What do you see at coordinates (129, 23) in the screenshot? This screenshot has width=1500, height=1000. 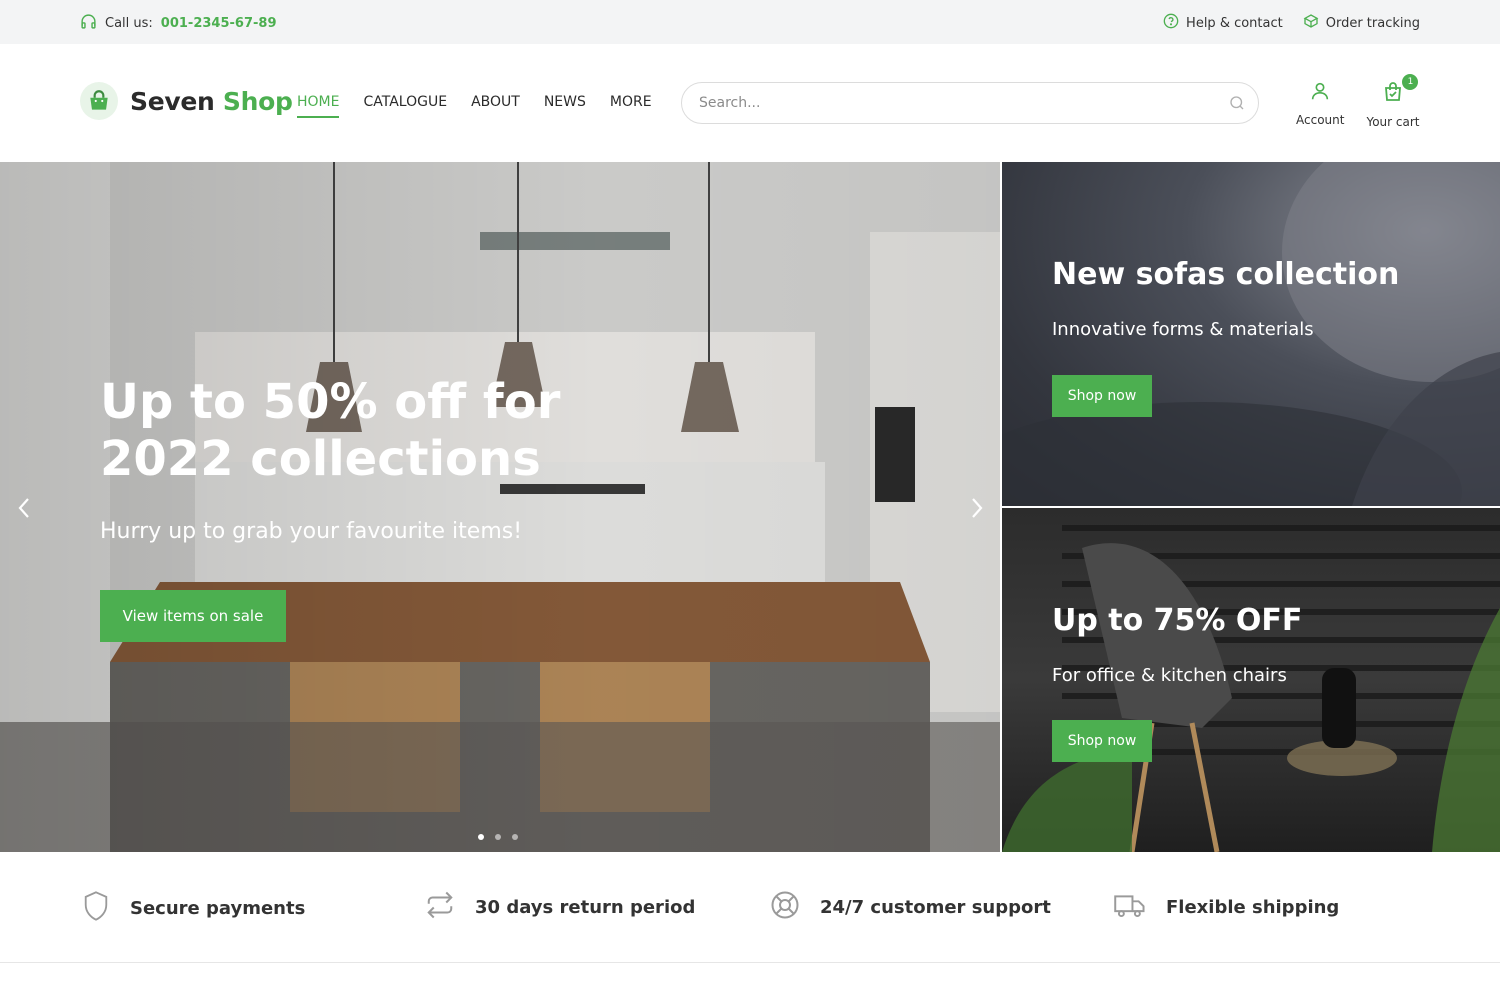 I see `call-us-label: Call us:` at bounding box center [129, 23].